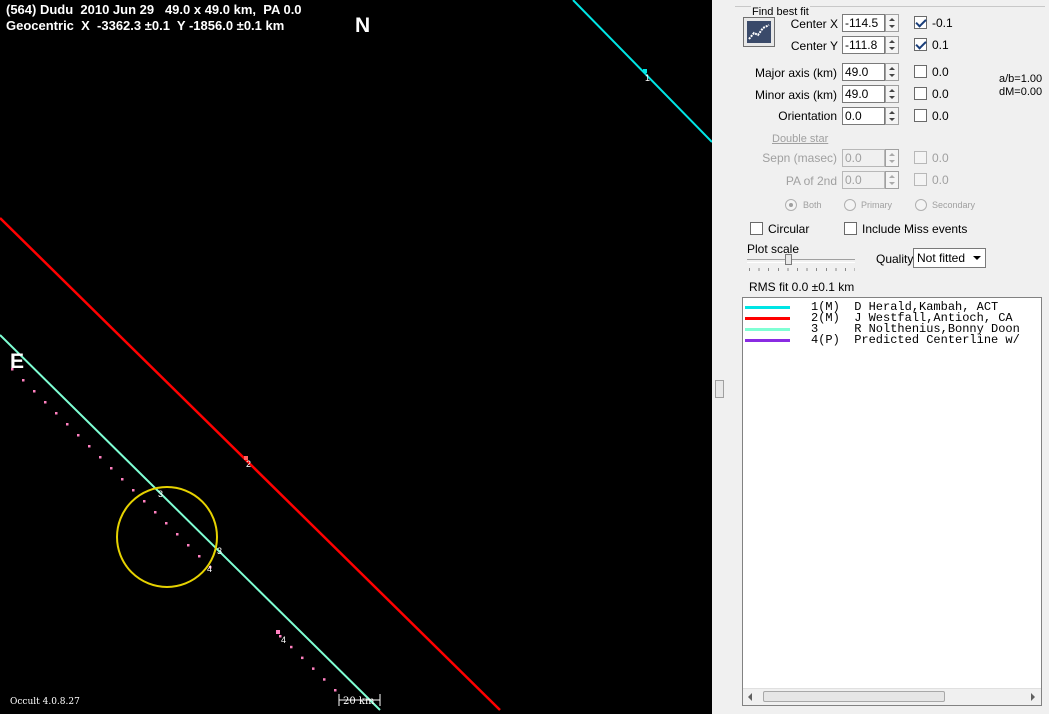  I want to click on separation-input, so click(863, 158).